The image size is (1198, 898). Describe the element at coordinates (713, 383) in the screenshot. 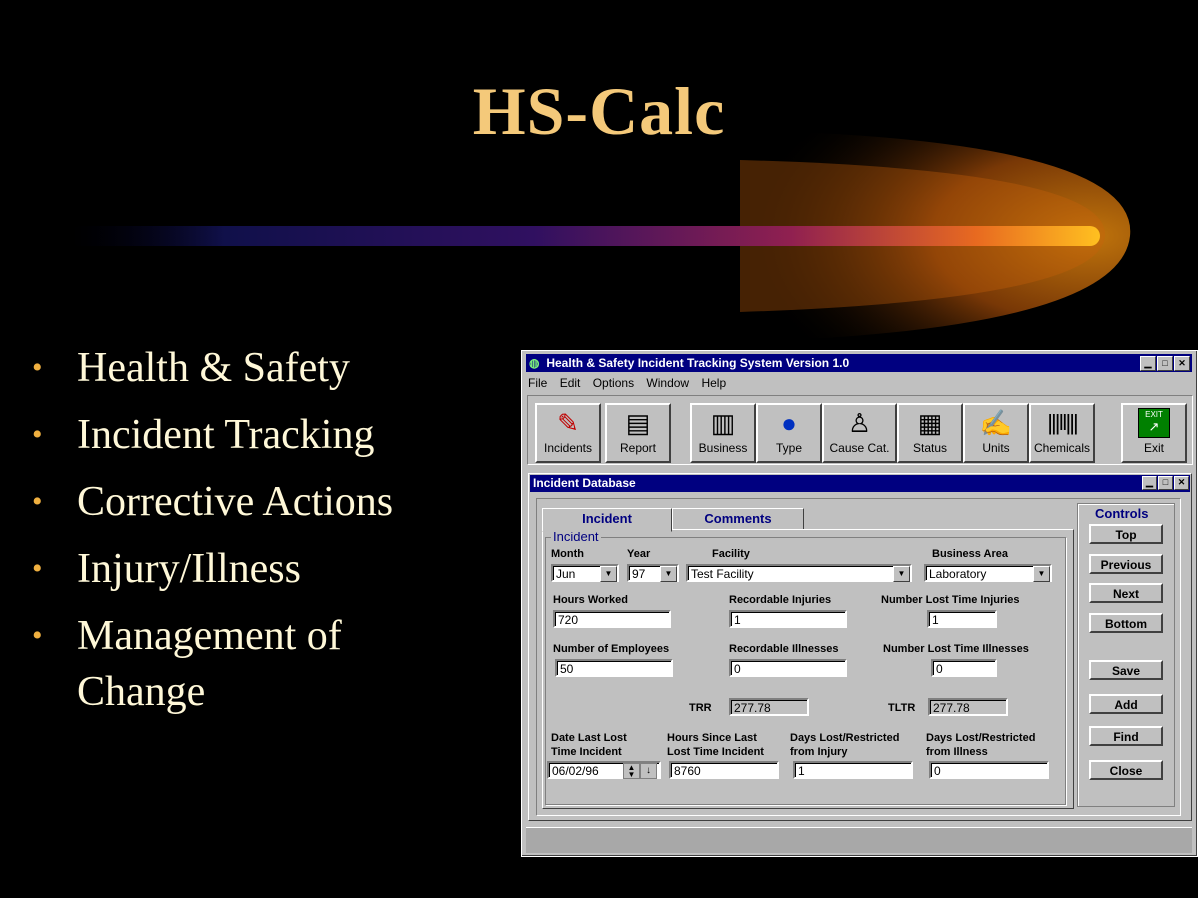

I see `menu-help: Help` at that location.